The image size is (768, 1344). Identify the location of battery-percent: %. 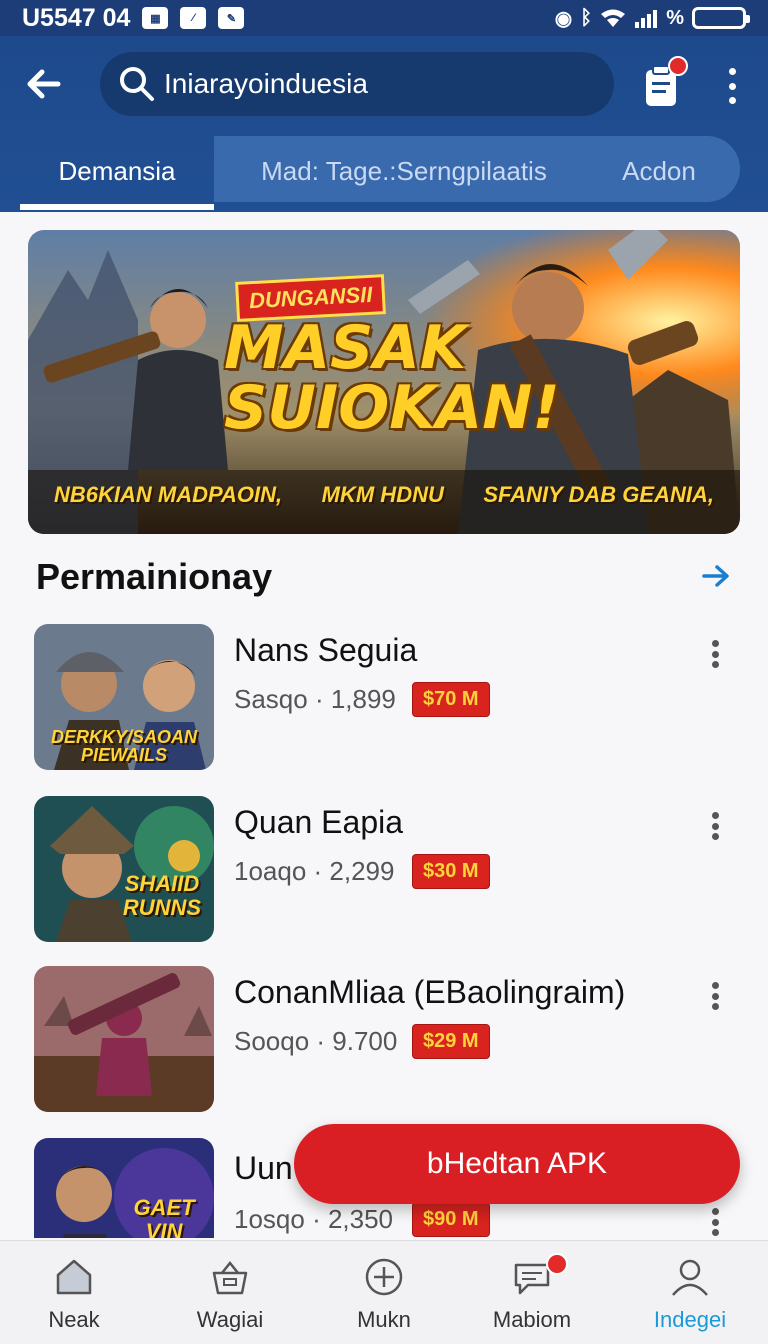
(675, 17).